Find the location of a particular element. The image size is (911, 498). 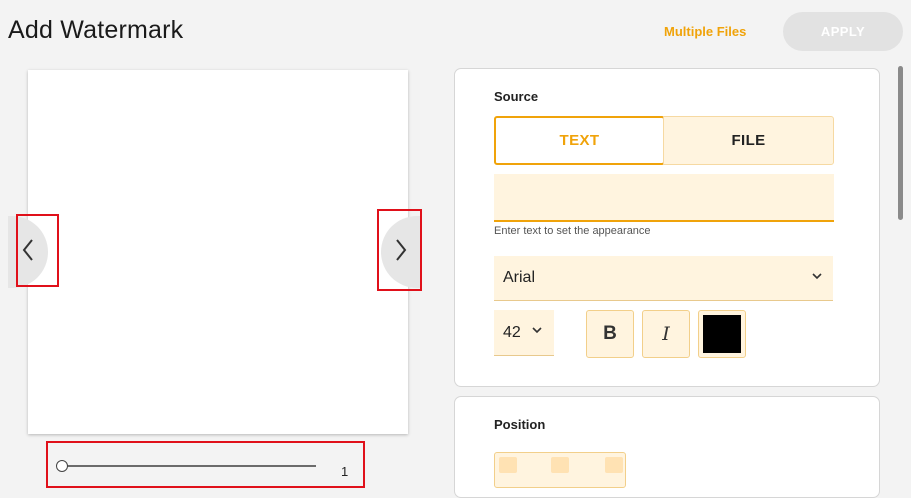

source-tab-file: FILE is located at coordinates (748, 140).